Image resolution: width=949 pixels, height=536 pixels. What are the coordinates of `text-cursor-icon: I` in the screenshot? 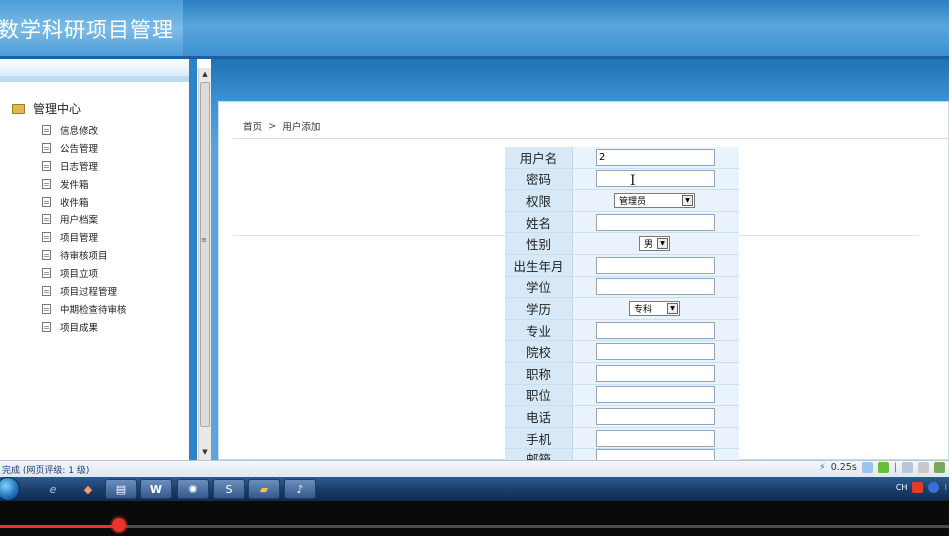 It's located at (633, 181).